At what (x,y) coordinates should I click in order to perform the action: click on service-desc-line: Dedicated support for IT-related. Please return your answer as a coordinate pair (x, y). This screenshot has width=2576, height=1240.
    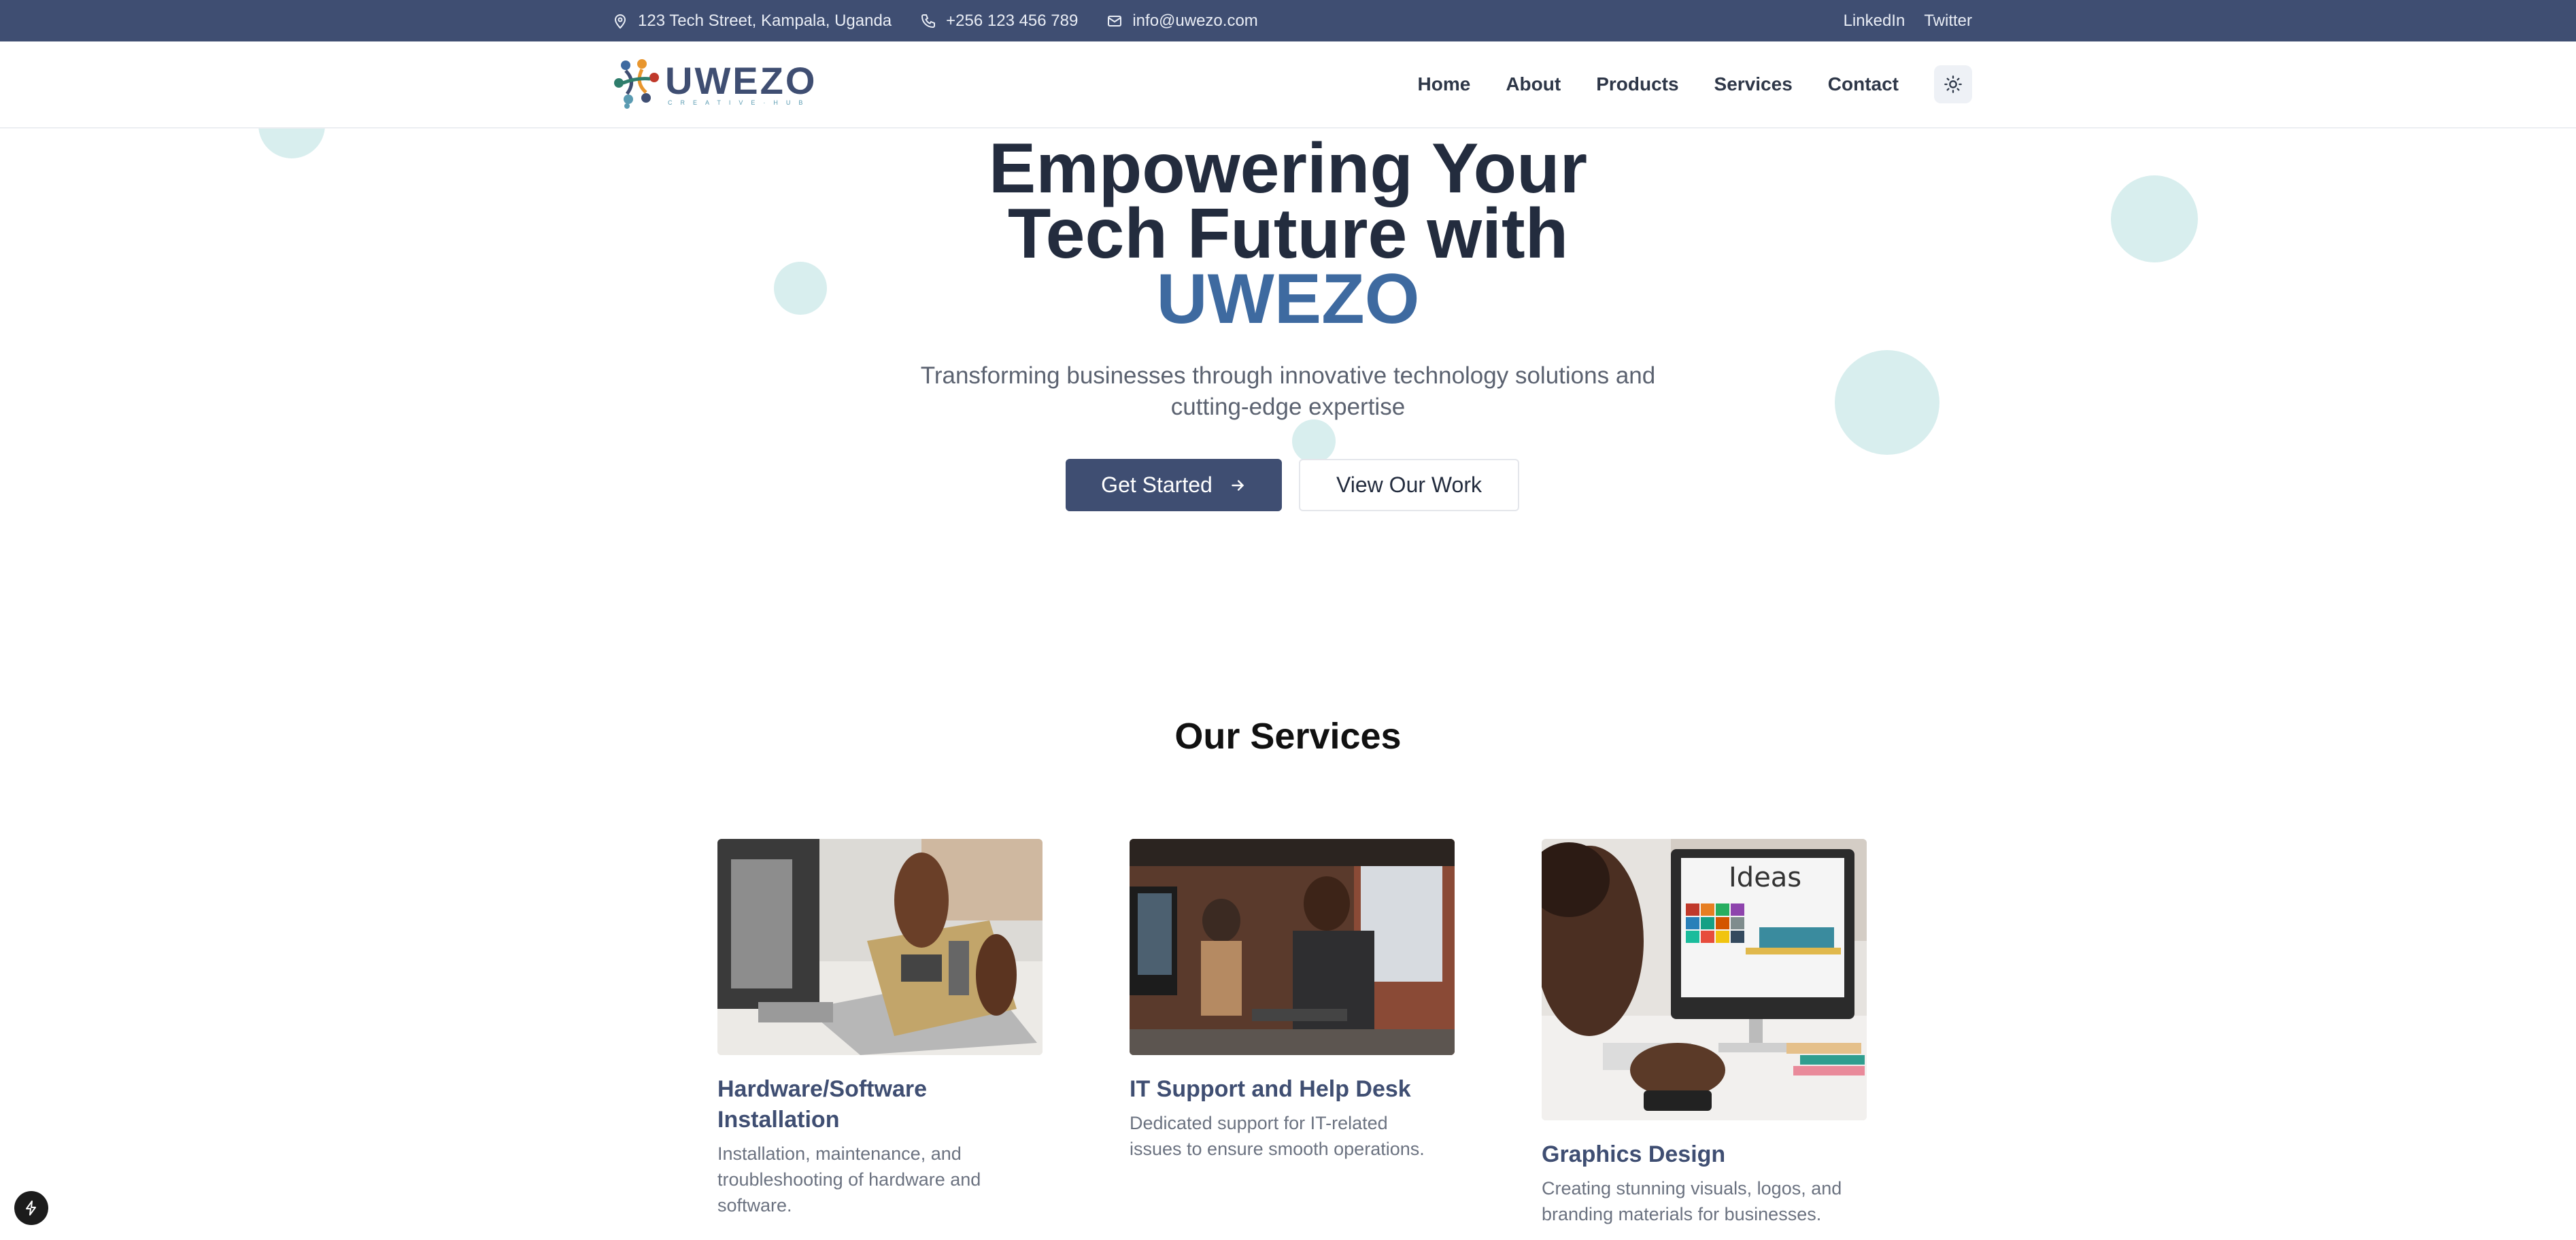
    Looking at the image, I should click on (1259, 1123).